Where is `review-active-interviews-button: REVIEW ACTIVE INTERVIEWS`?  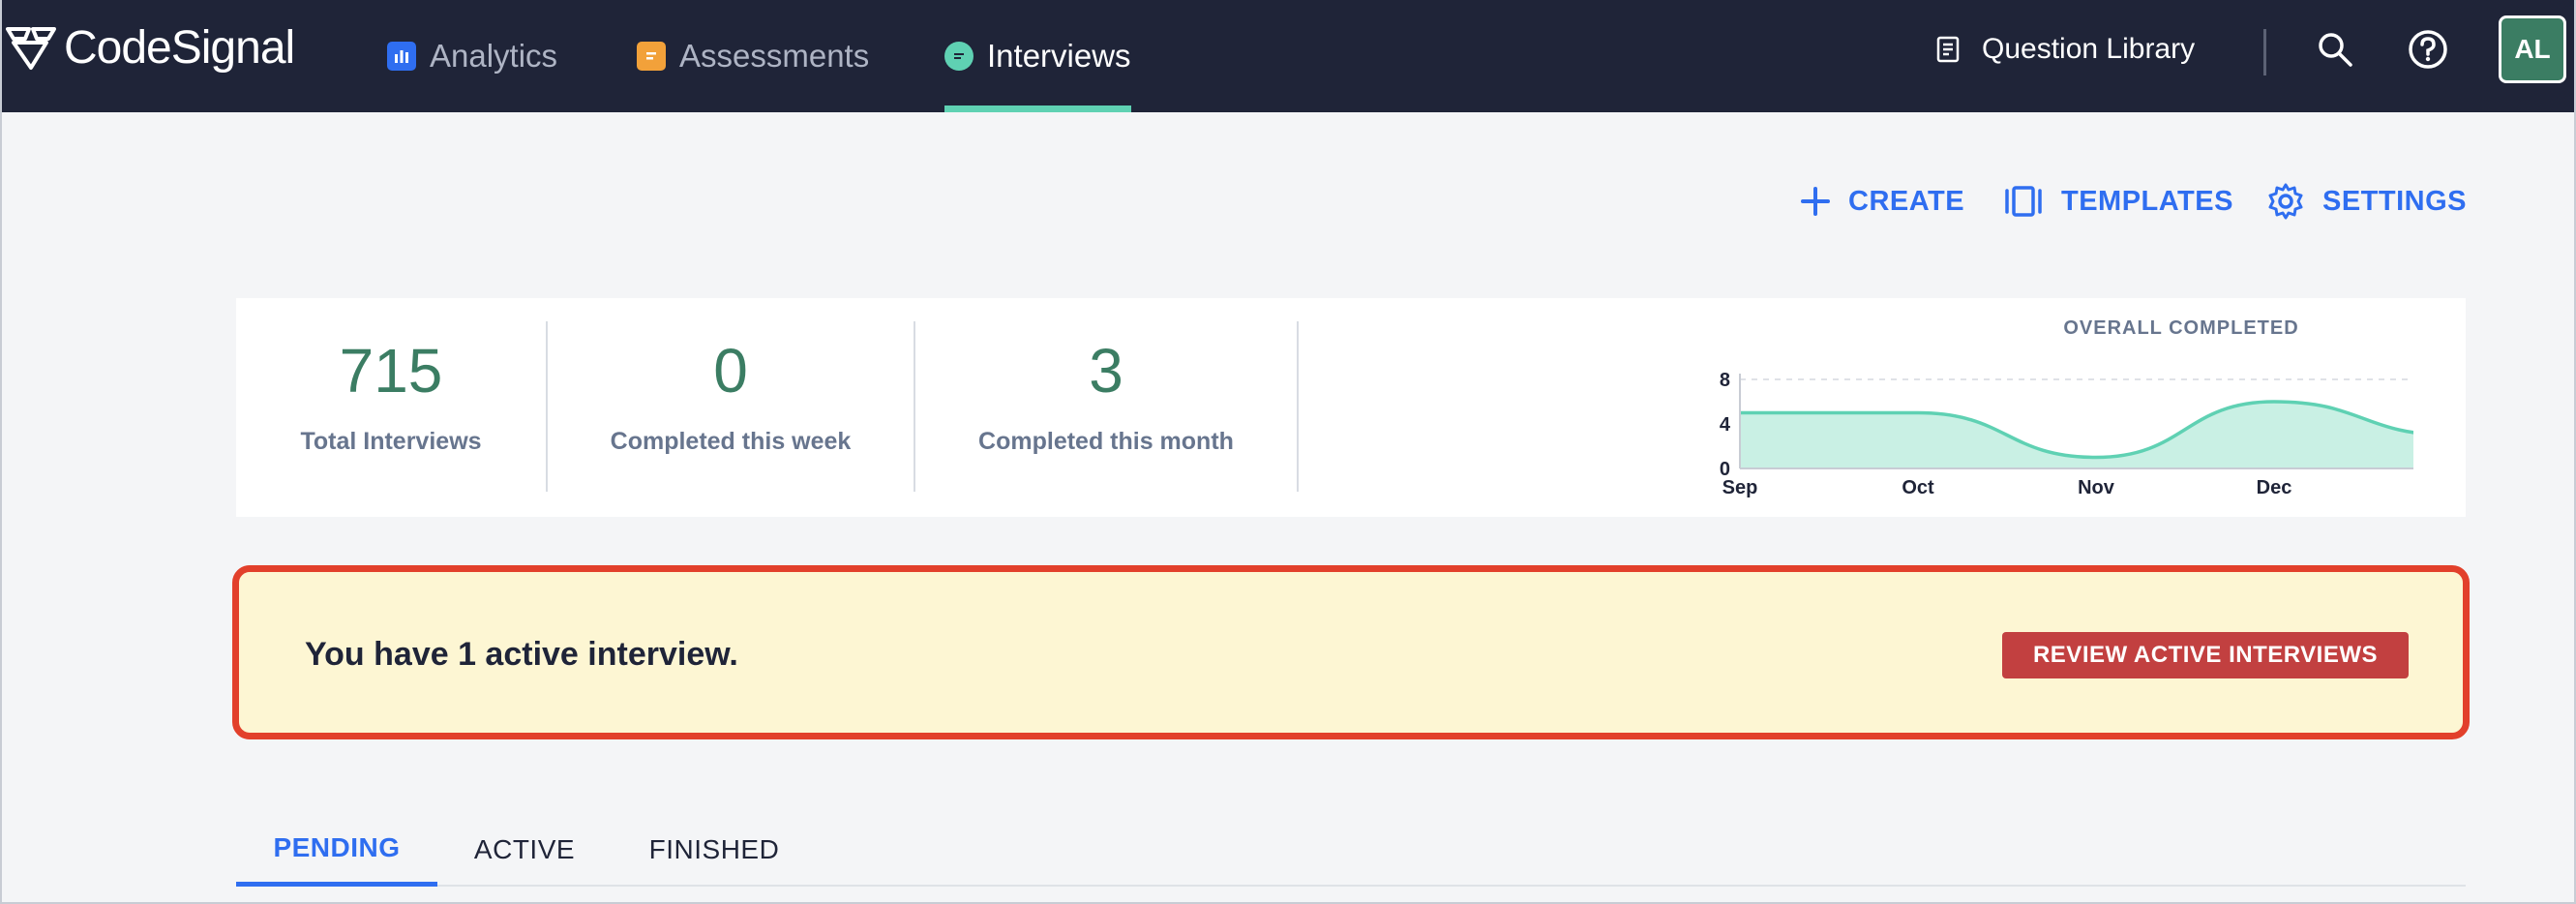
review-active-interviews-button: REVIEW ACTIVE INTERVIEWS is located at coordinates (2205, 655).